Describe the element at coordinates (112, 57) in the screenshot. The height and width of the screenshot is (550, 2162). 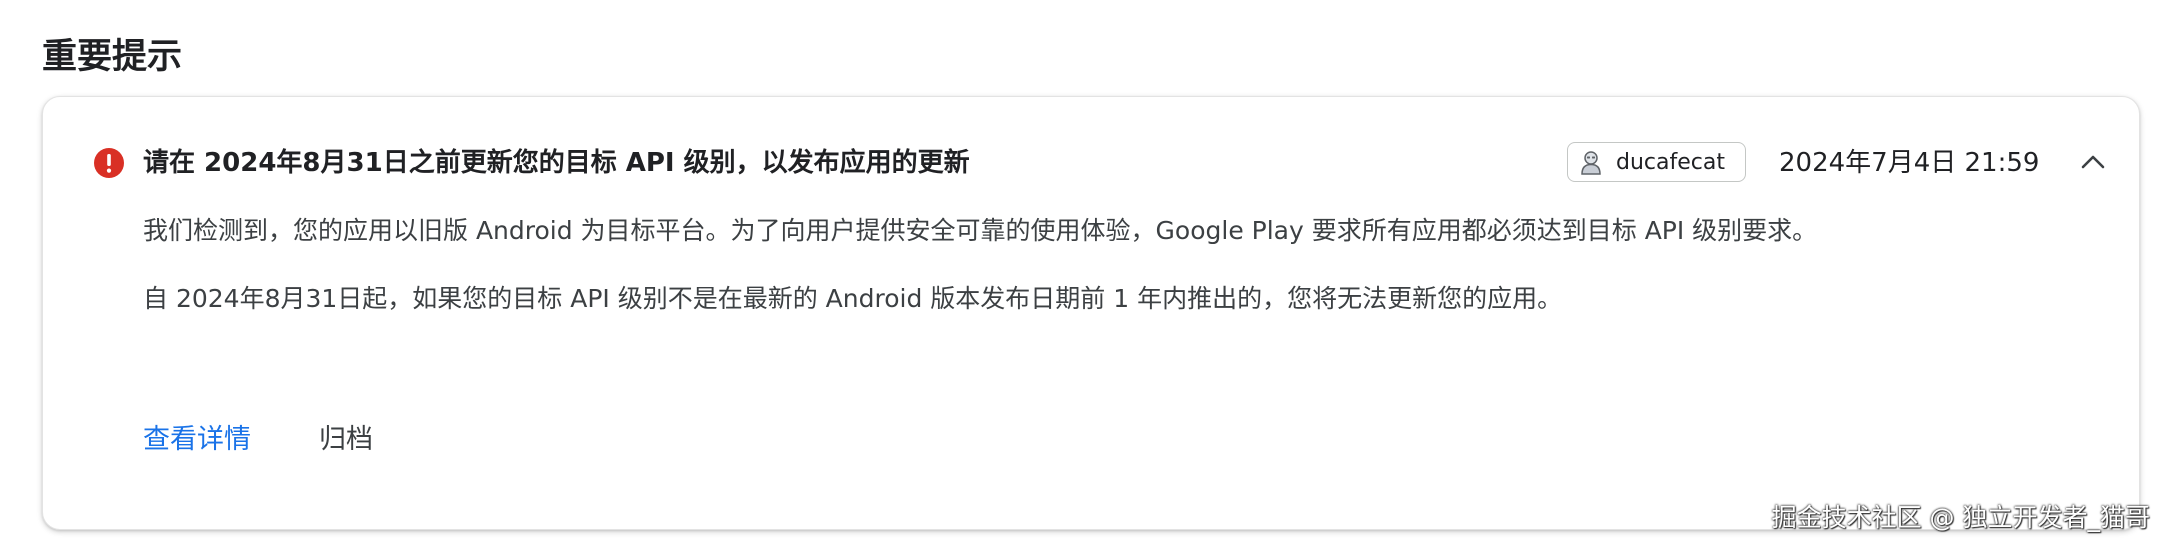
I see `section-title: 重要提示` at that location.